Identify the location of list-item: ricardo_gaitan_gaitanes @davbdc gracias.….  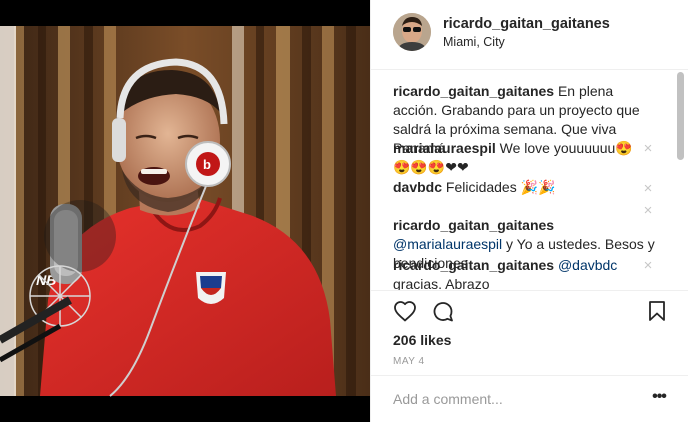
(524, 273).